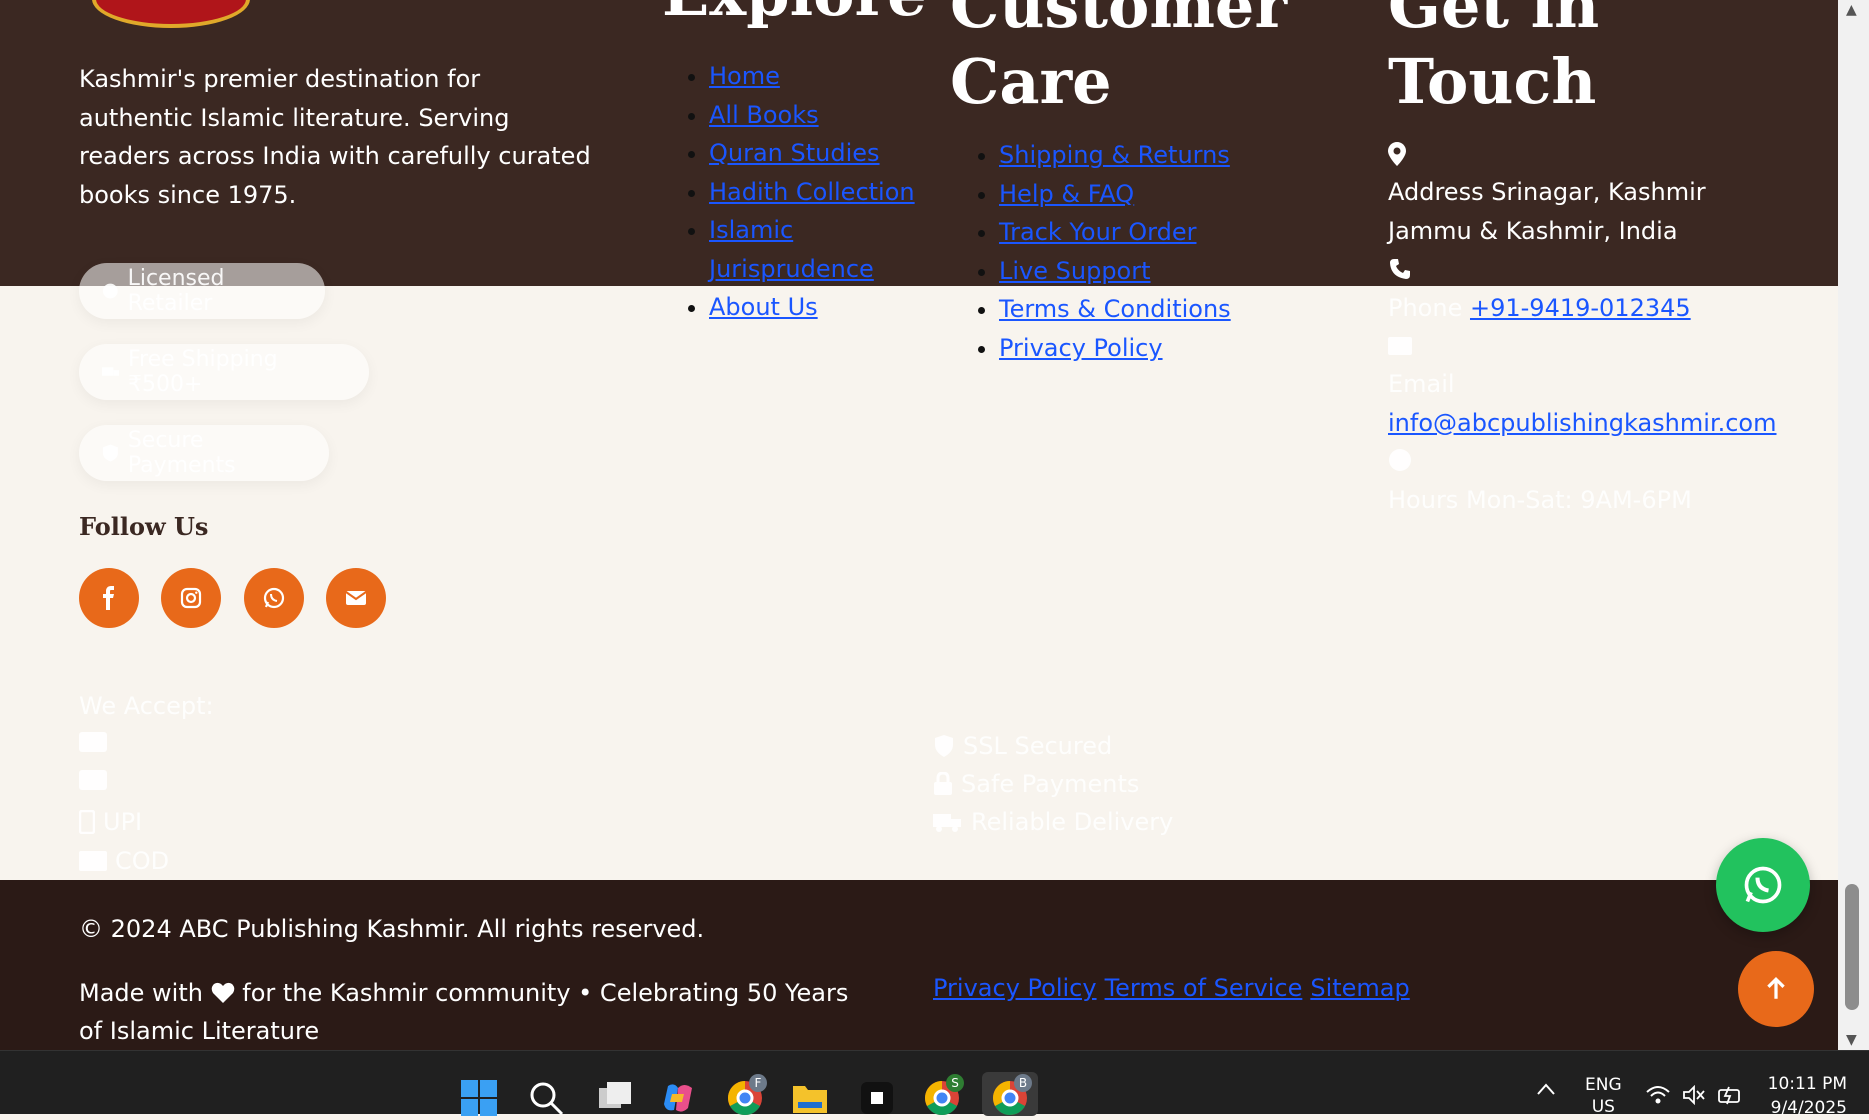 Image resolution: width=1869 pixels, height=1120 pixels. What do you see at coordinates (1066, 194) in the screenshot?
I see `link-help-faq: Help & FAQ` at bounding box center [1066, 194].